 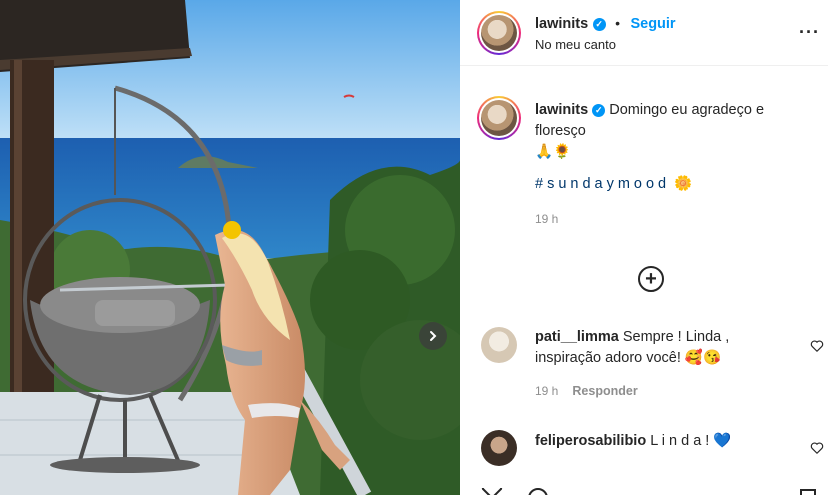 What do you see at coordinates (652, 24) in the screenshot?
I see `follow-button: Seguir` at bounding box center [652, 24].